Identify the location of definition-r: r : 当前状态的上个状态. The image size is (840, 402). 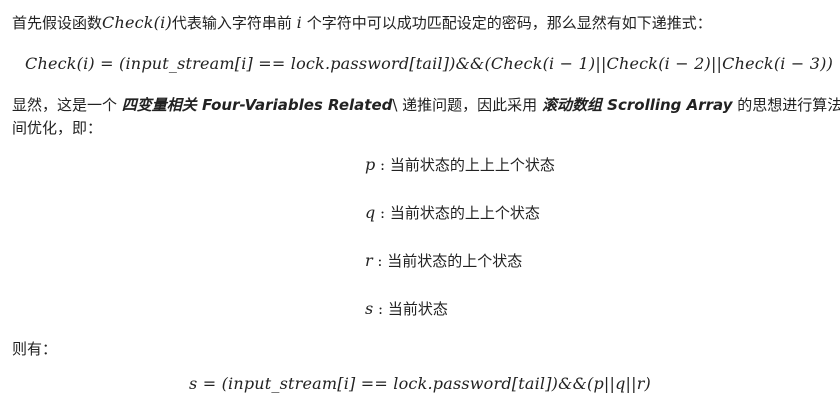
(443, 260).